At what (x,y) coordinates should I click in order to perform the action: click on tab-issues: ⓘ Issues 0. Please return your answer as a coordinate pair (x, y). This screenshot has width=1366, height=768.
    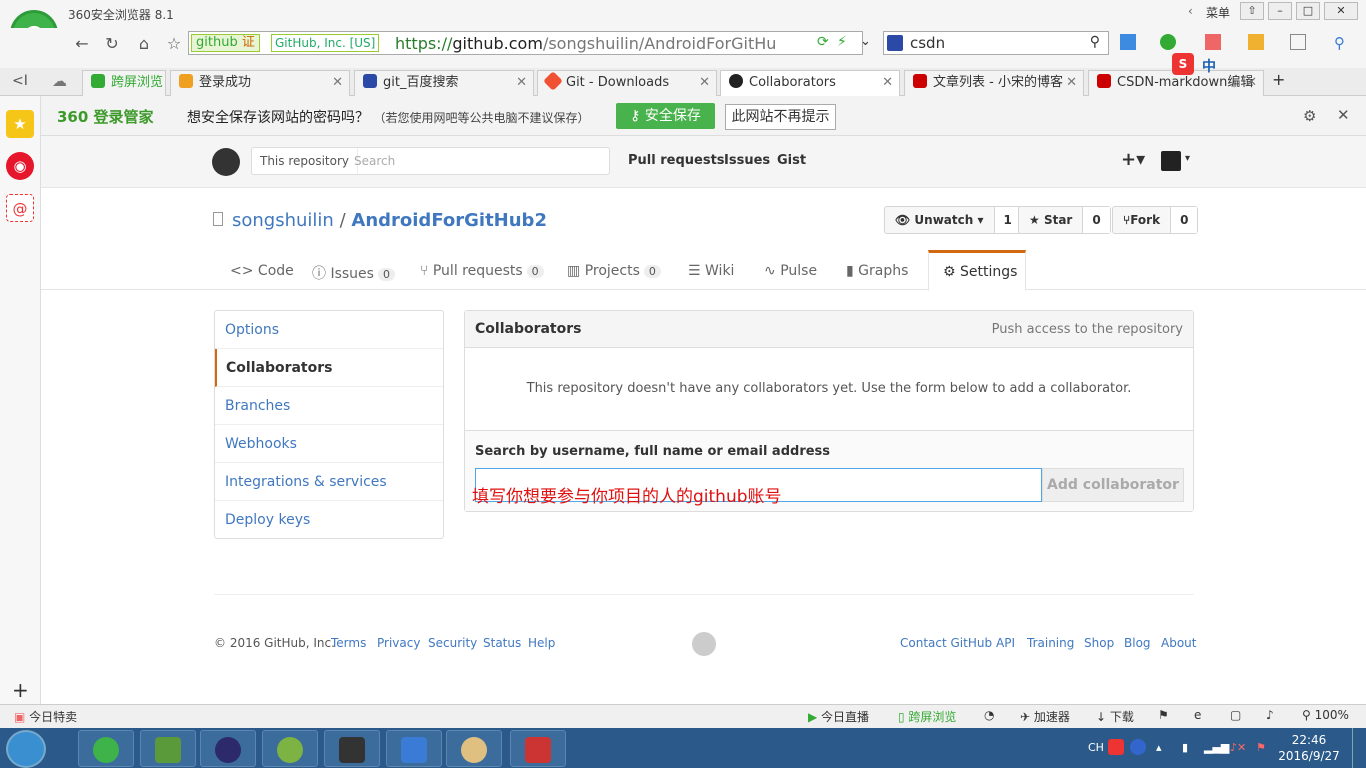
    Looking at the image, I should click on (353, 273).